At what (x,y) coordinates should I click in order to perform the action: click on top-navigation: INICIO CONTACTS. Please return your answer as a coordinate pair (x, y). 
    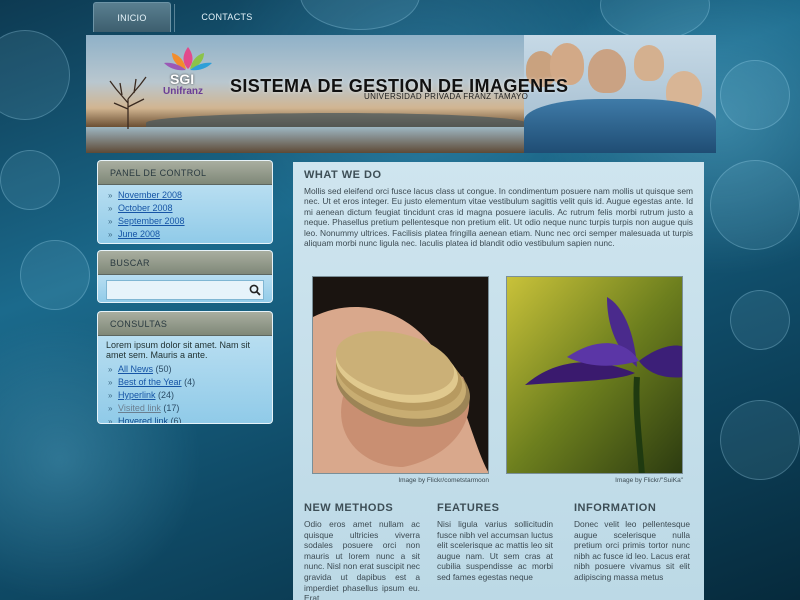
    Looking at the image, I should click on (400, 17).